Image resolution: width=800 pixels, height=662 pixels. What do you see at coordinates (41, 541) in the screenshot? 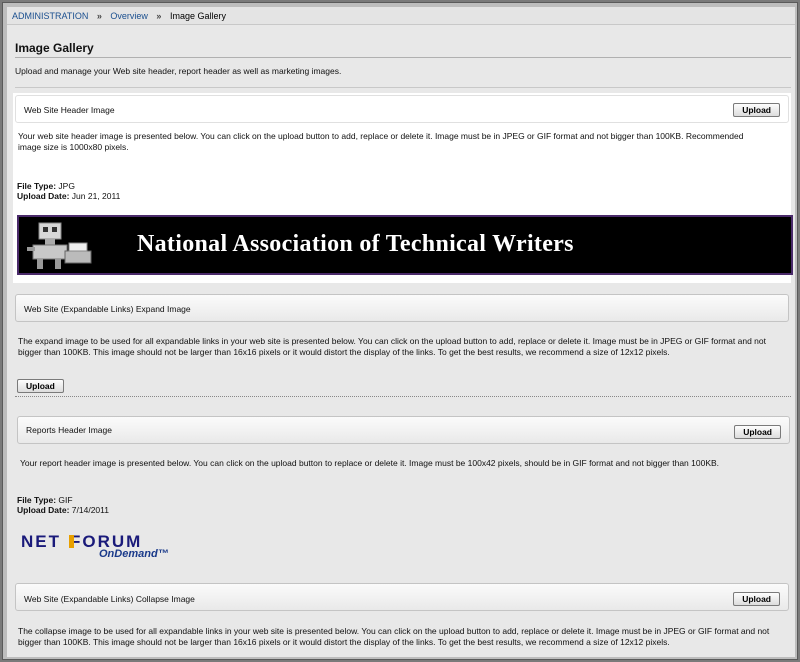
I see `logo-net-text: NET` at bounding box center [41, 541].